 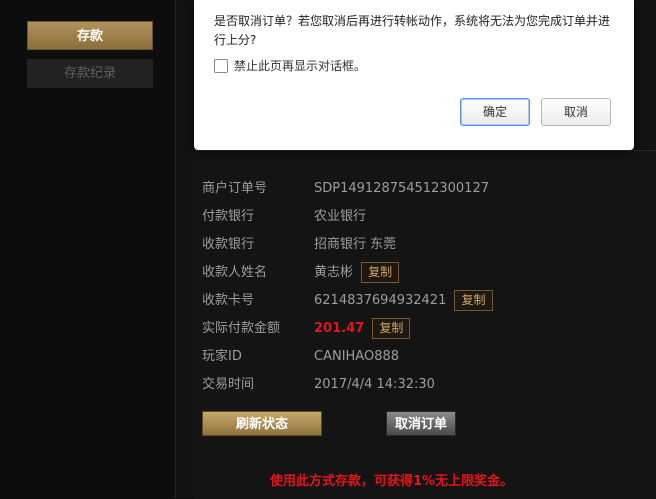 I want to click on order-label: 实际付款金额, so click(x=241, y=328).